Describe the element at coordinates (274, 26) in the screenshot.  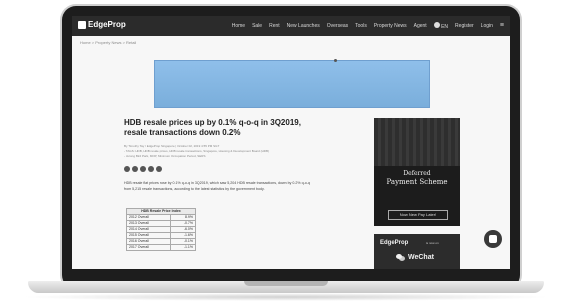
I see `nav-item-rent: Rent` at that location.